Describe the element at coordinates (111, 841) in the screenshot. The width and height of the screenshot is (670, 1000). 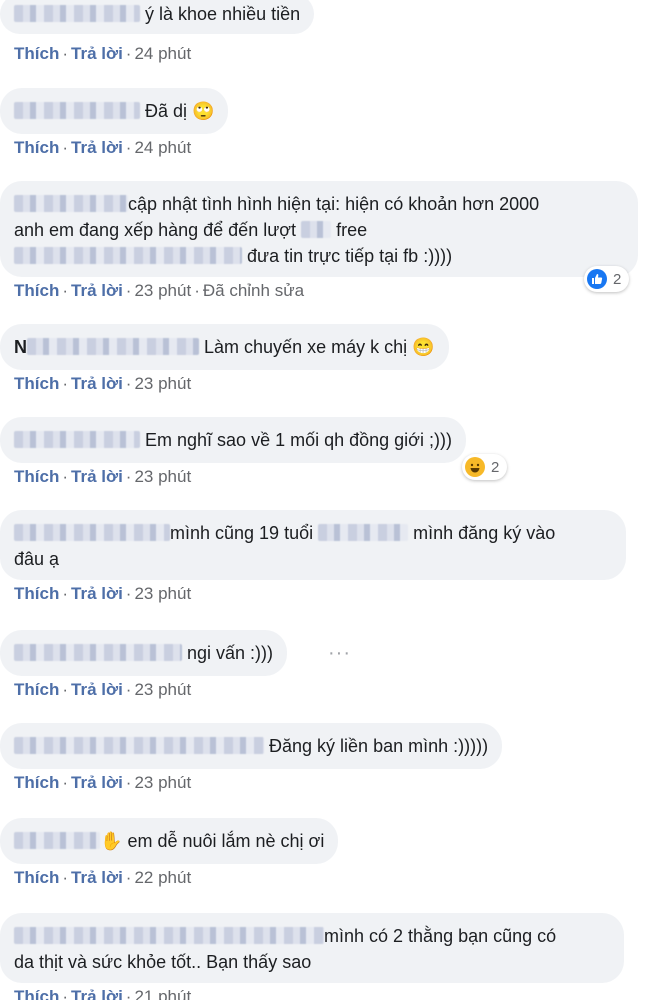
I see `raised-hand-emoji-icon: ✋` at that location.